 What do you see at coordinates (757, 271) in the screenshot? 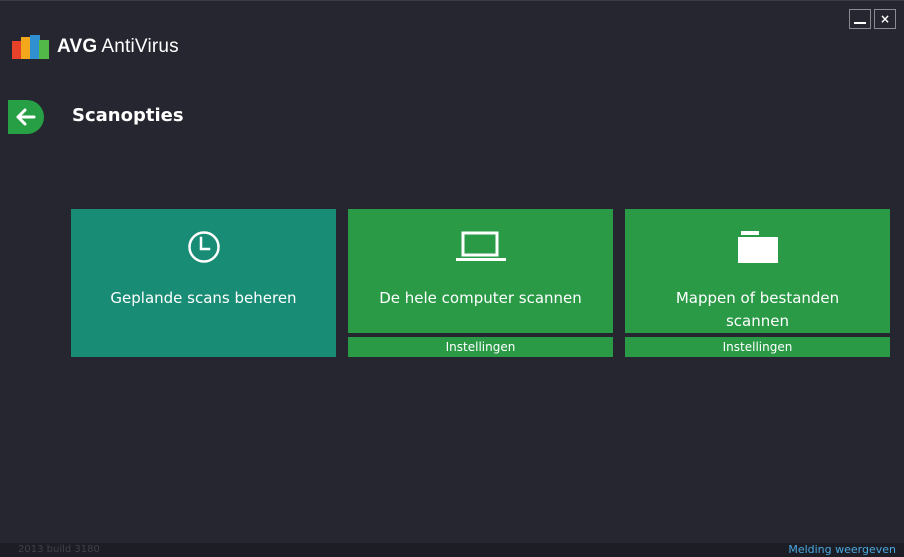
I see `folders-files-scan-tile: Mappen of bestanden scannen` at bounding box center [757, 271].